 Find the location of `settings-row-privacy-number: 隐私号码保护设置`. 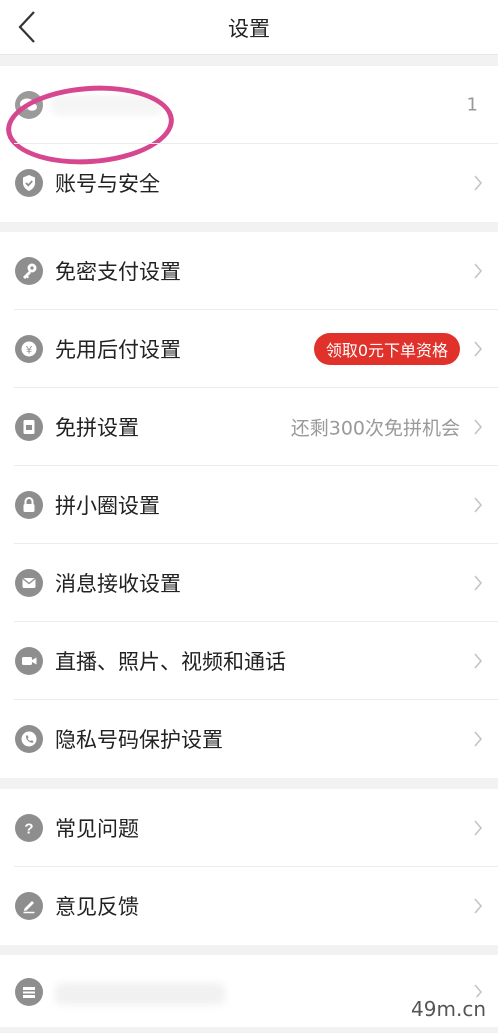

settings-row-privacy-number: 隐私号码保护设置 is located at coordinates (249, 739).